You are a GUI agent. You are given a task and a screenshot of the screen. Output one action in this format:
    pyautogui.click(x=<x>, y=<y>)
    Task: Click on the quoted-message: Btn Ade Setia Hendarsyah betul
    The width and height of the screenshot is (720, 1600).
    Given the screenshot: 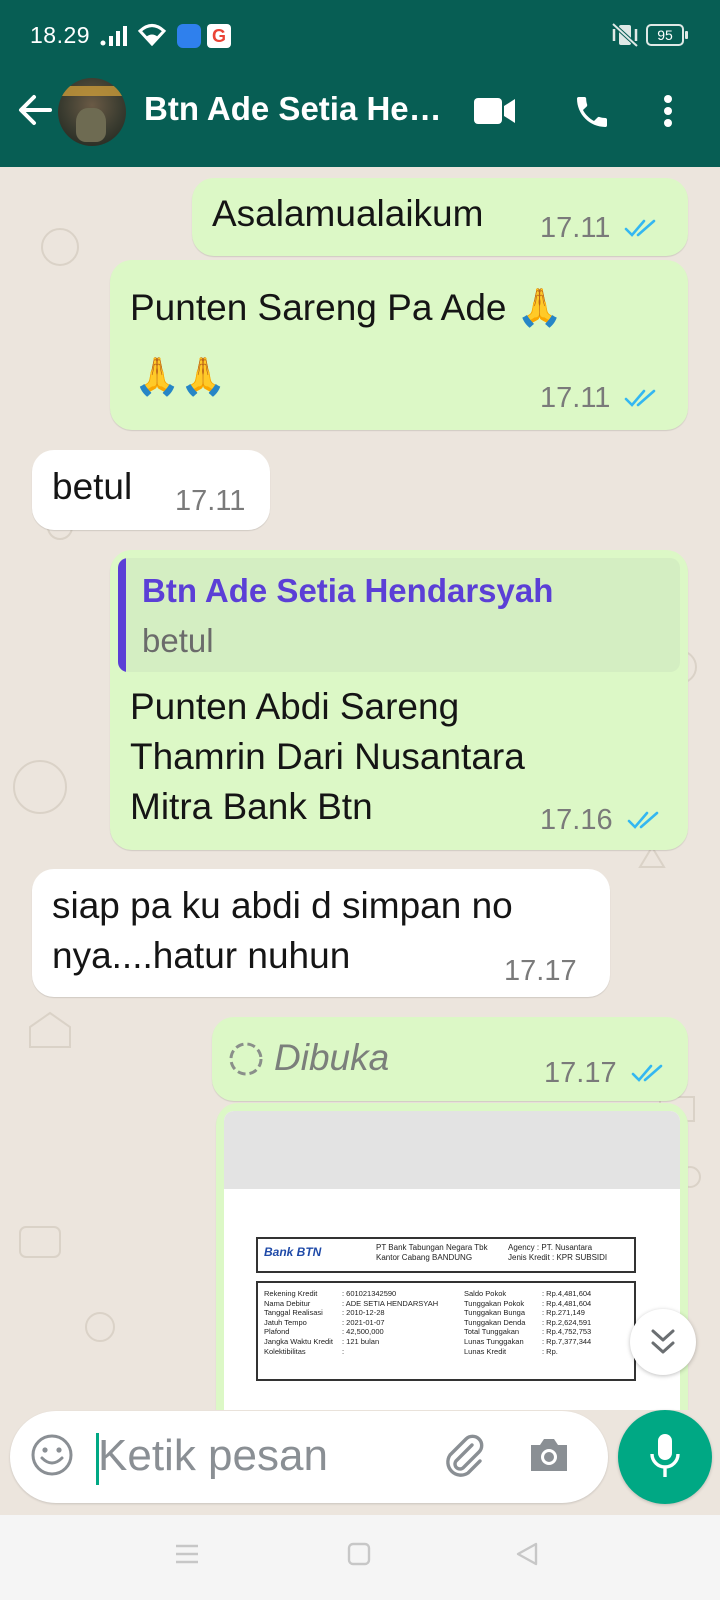 What is the action you would take?
    pyautogui.click(x=399, y=615)
    